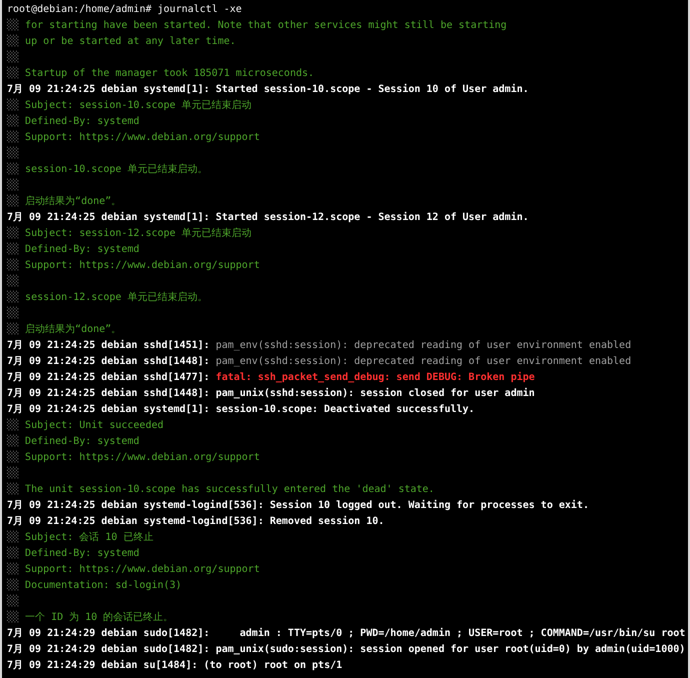 This screenshot has width=690, height=678. Describe the element at coordinates (372, 89) in the screenshot. I see `log-message: Started session-10.scope - Session 10 of User admin.` at that location.